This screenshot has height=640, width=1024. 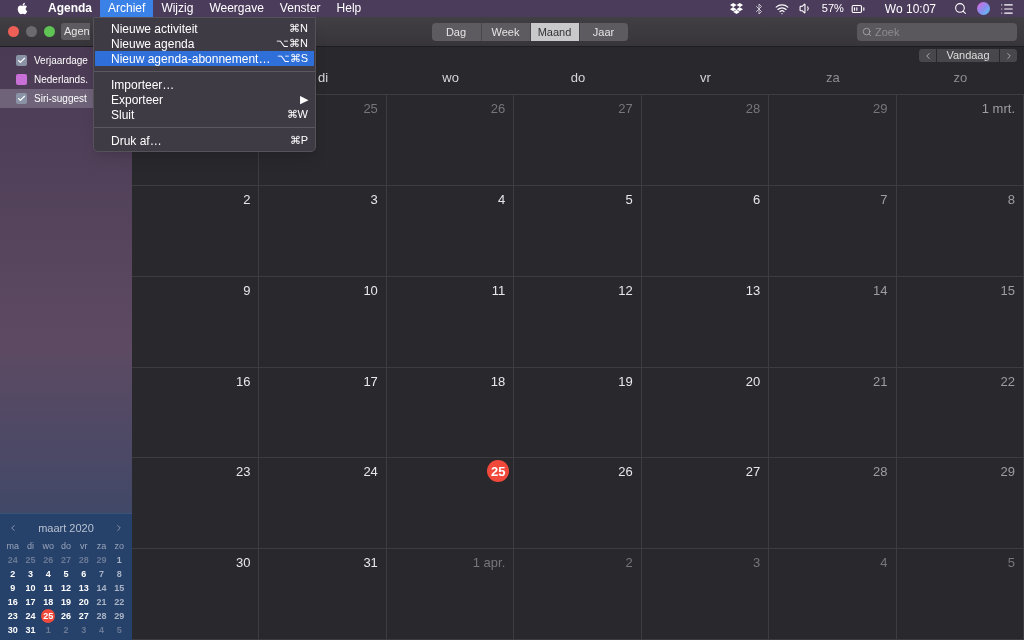 What do you see at coordinates (66, 528) in the screenshot?
I see `month-title: maart 2020` at bounding box center [66, 528].